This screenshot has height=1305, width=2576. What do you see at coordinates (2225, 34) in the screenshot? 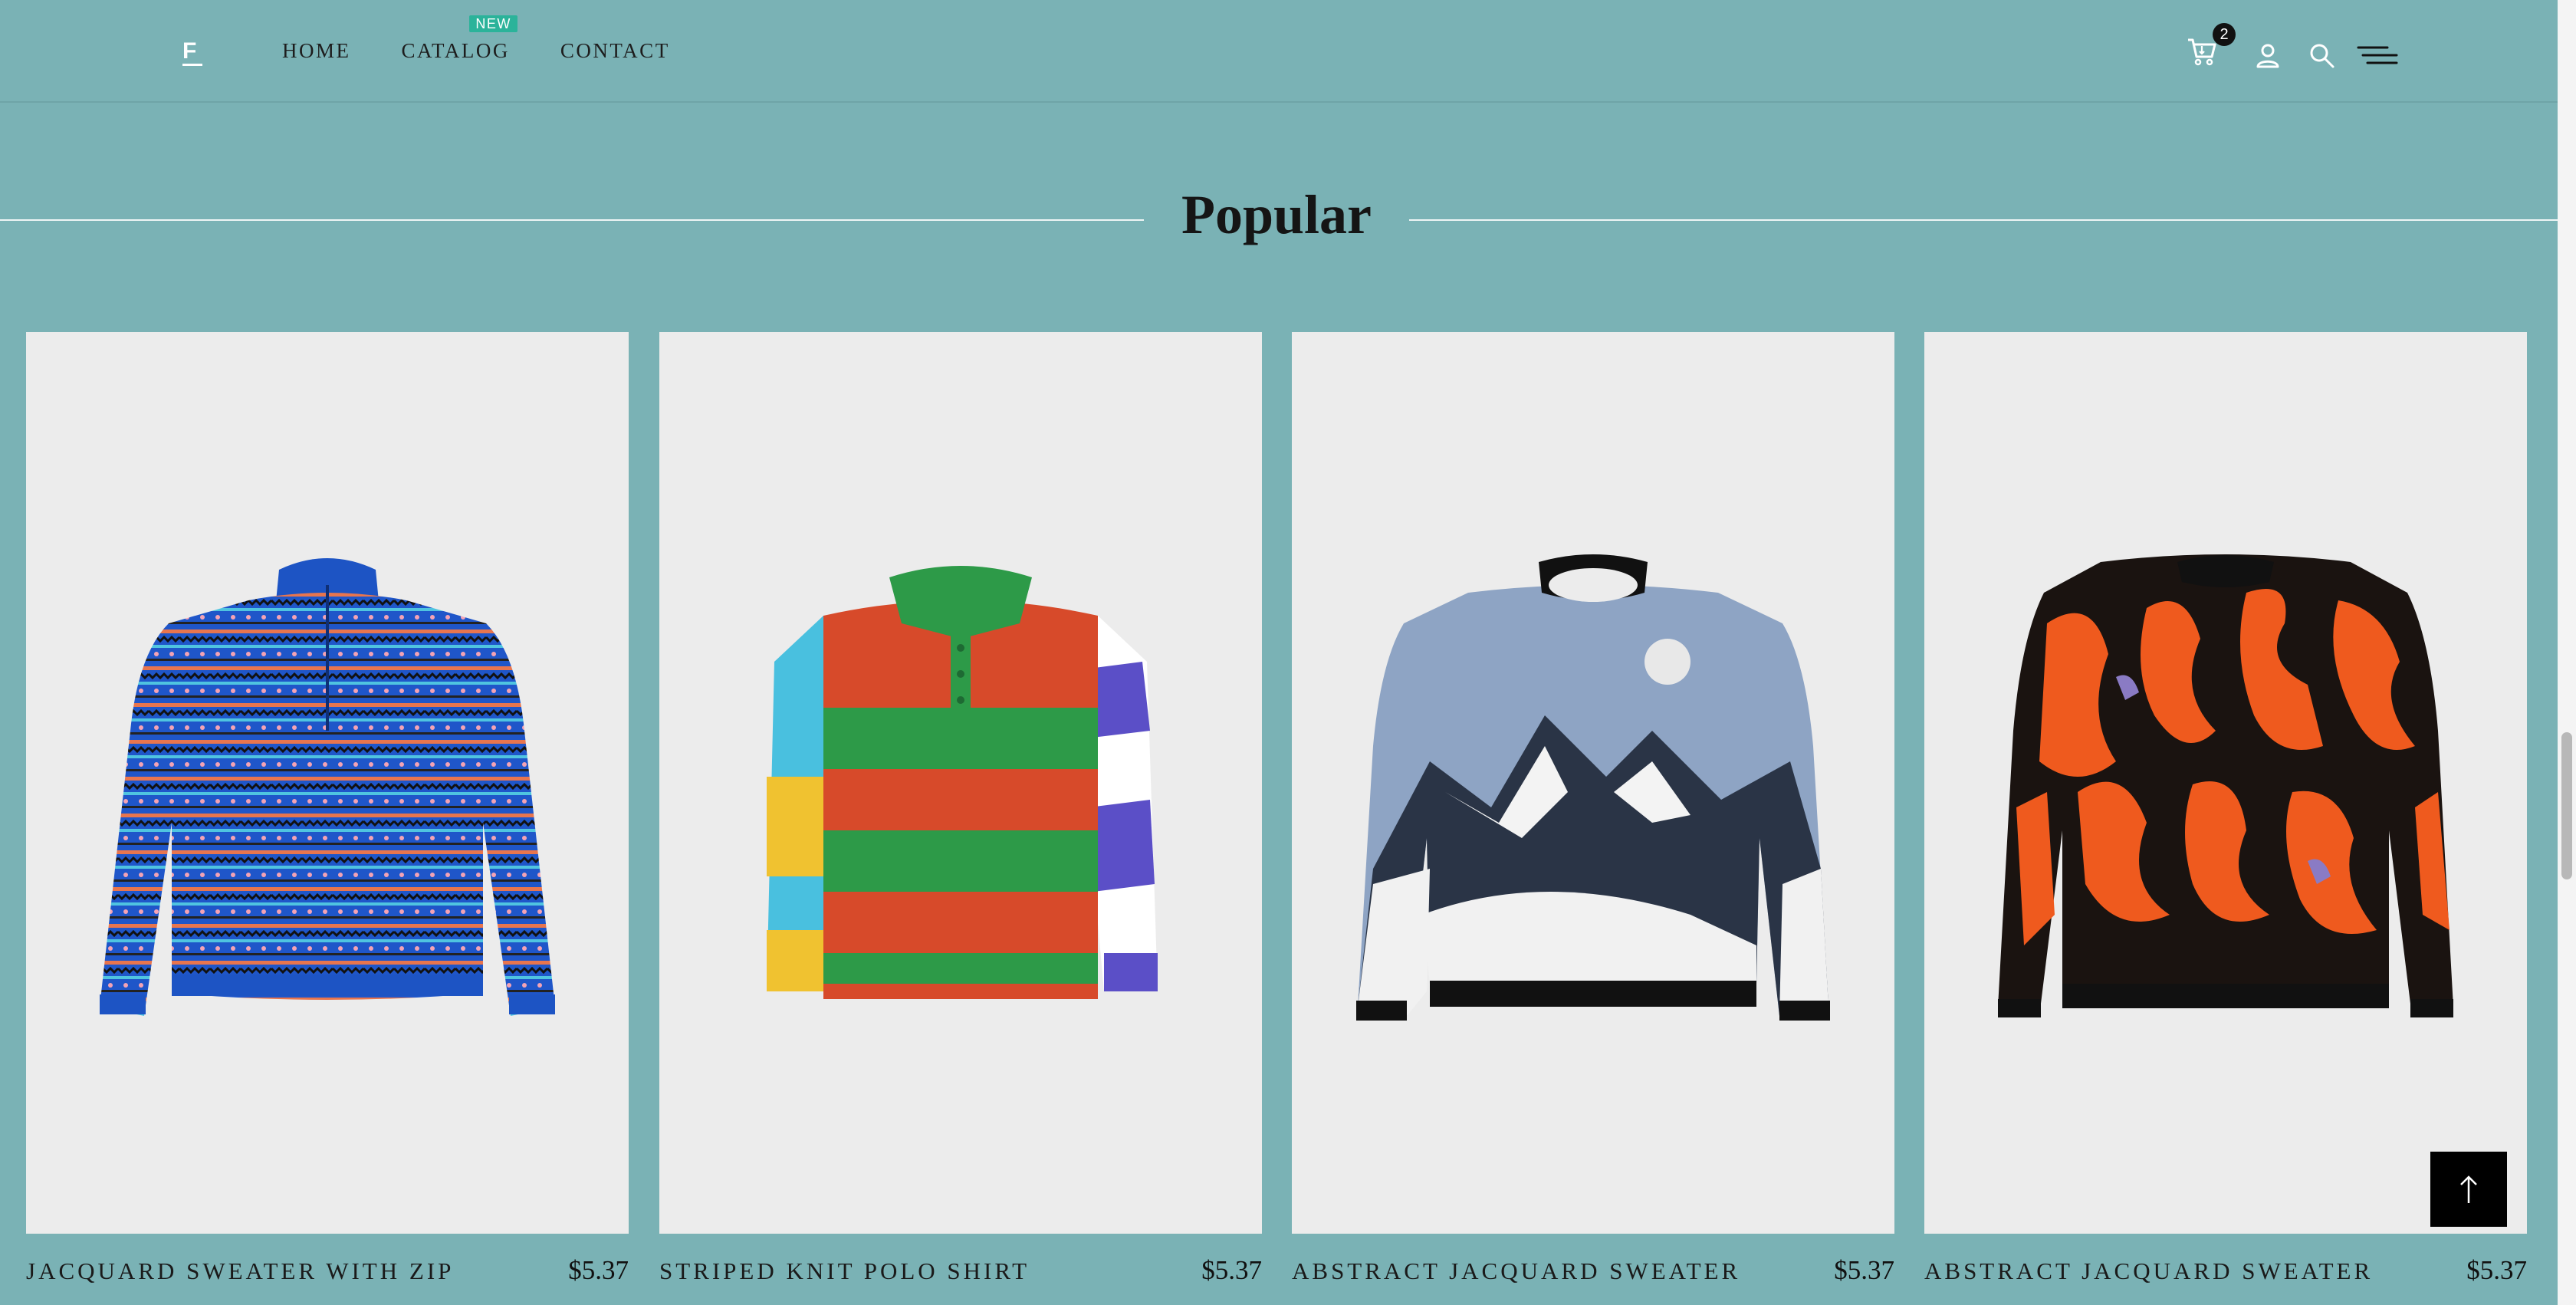
I see `cart-count-badge: 2` at bounding box center [2225, 34].